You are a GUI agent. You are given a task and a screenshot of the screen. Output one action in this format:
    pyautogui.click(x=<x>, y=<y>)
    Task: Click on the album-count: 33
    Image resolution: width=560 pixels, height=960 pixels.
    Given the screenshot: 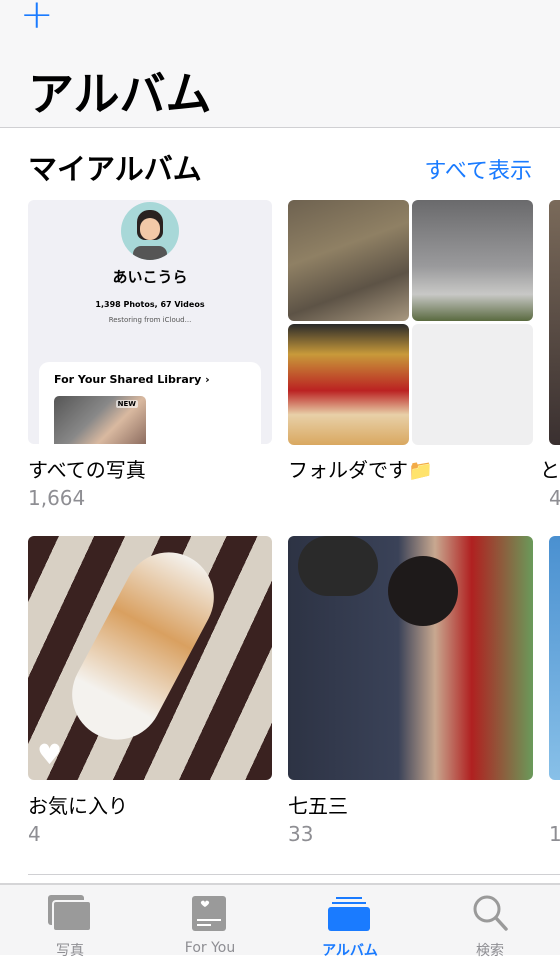 What is the action you would take?
    pyautogui.click(x=301, y=834)
    